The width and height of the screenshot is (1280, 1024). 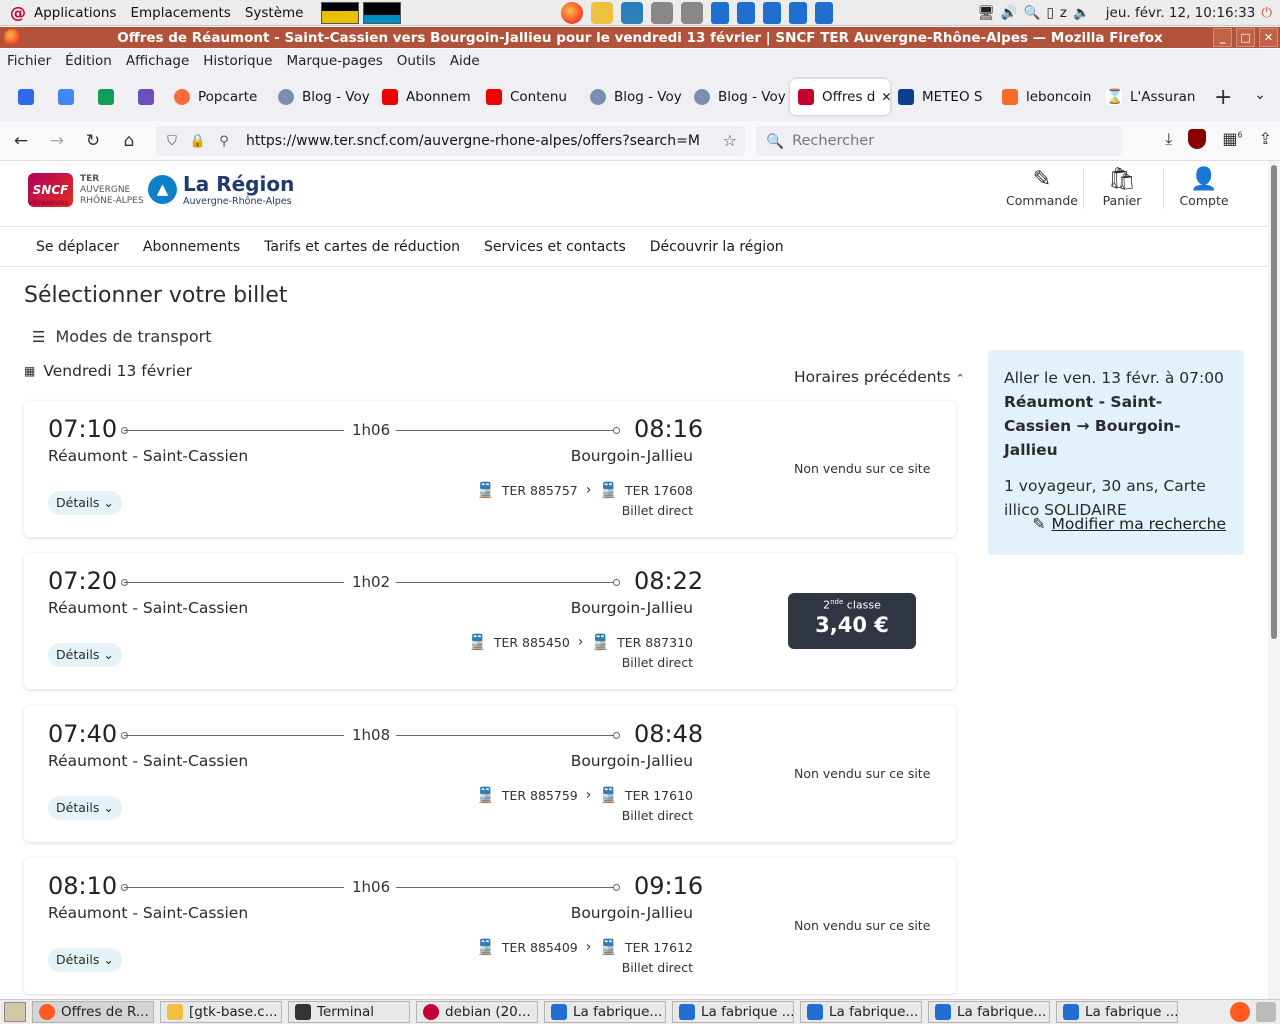 I want to click on search-tray-icon: 🔍, so click(x=1032, y=13).